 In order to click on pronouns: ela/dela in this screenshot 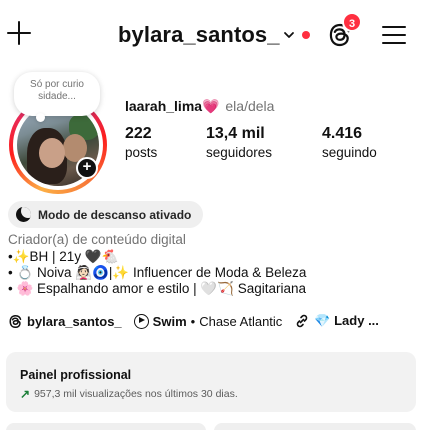, I will do `click(250, 106)`.